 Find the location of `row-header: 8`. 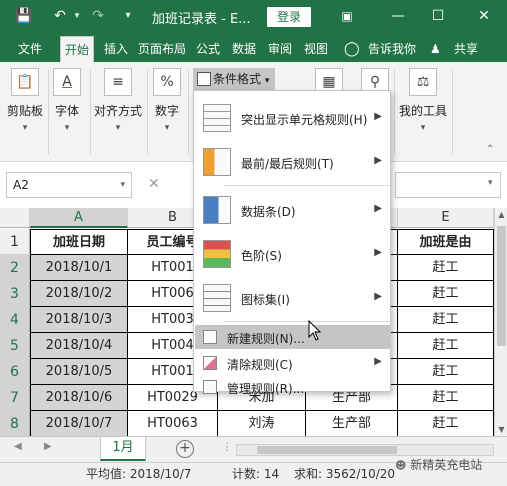

row-header: 8 is located at coordinates (15, 423).